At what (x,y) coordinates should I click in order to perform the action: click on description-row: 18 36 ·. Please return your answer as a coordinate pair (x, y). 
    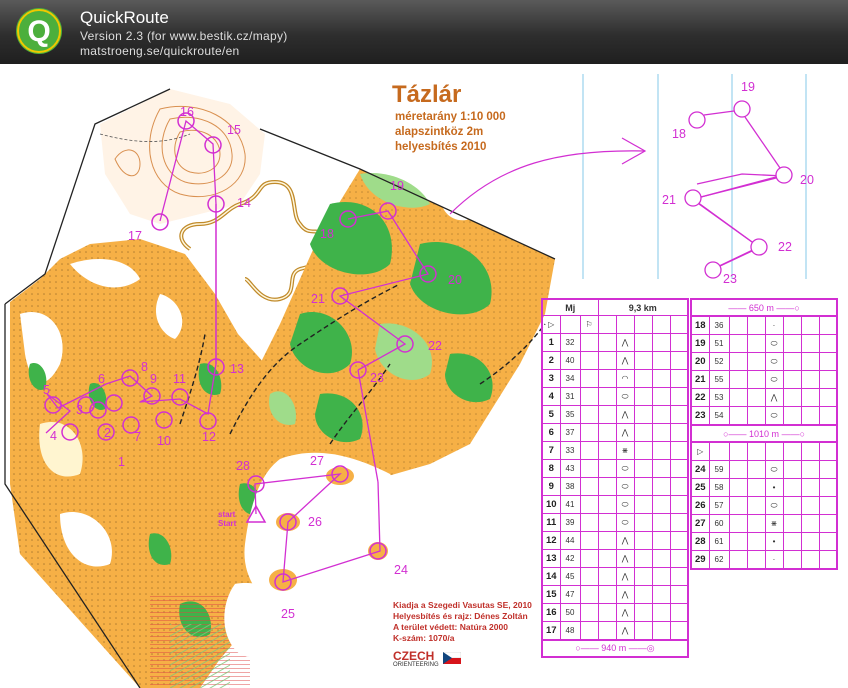
    Looking at the image, I should click on (764, 325).